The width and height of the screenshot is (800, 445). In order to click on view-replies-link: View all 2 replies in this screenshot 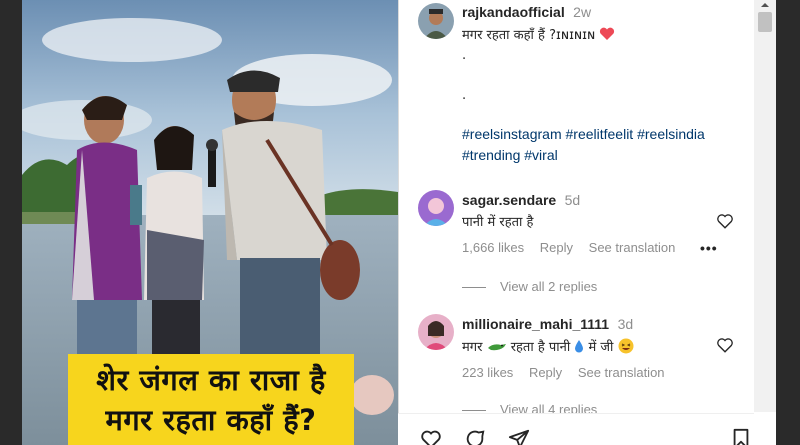, I will do `click(529, 286)`.